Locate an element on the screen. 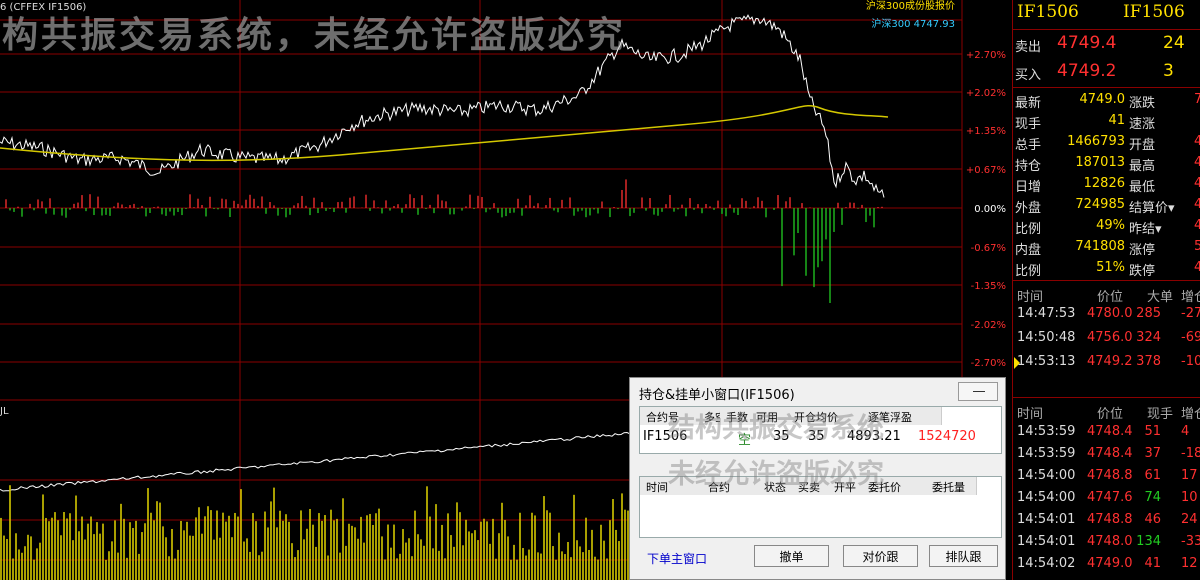  tick-time: 14:54:02 is located at coordinates (1046, 563).